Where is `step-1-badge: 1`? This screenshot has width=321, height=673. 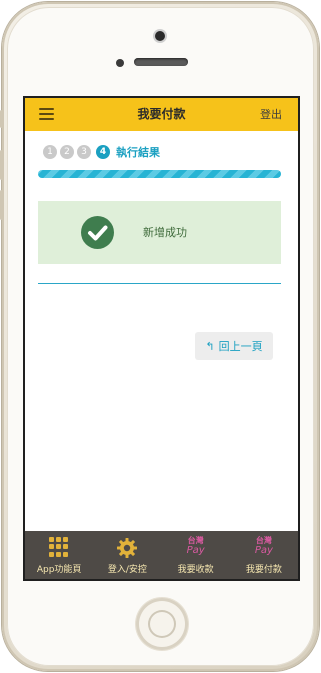 step-1-badge: 1 is located at coordinates (50, 152).